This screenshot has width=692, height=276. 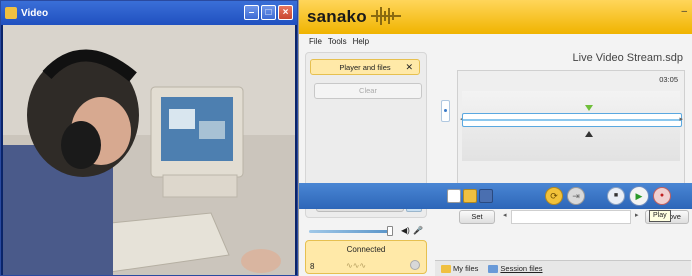 What do you see at coordinates (681, 119) in the screenshot?
I see `timeline-right-arrow-icon: ▸` at bounding box center [681, 119].